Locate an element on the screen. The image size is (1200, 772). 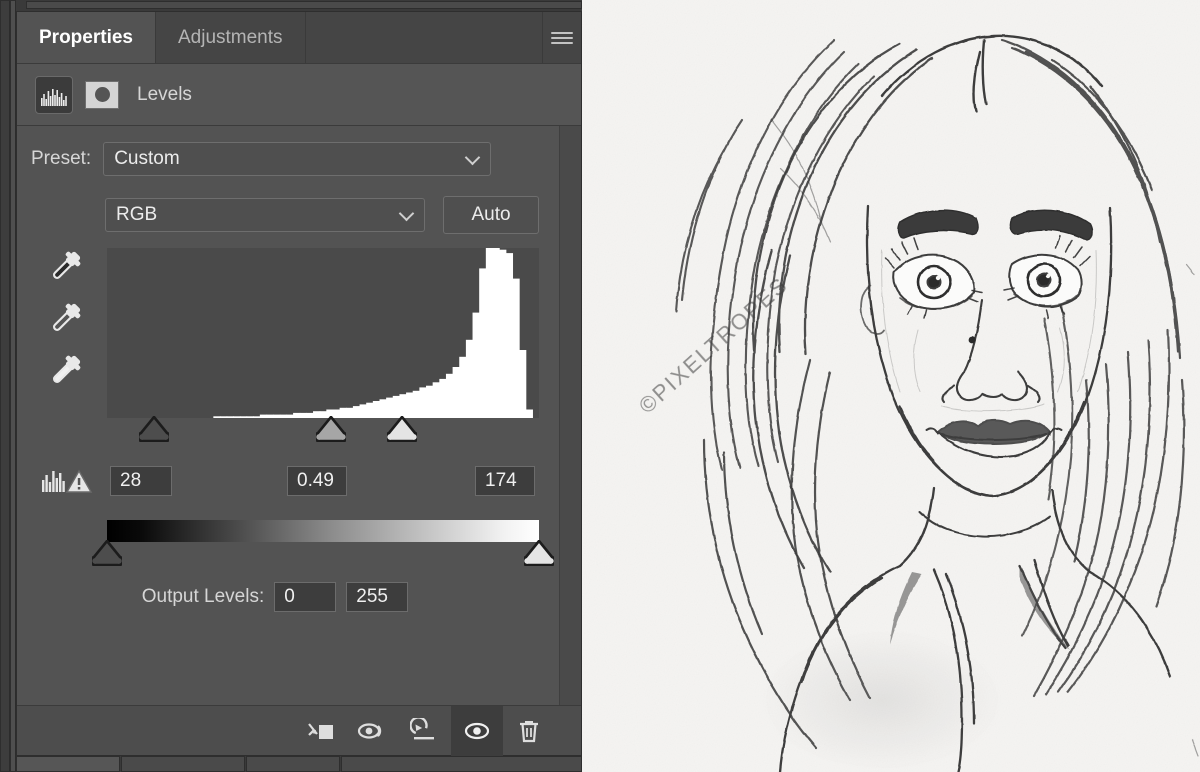
input-highlight-field: 174 is located at coordinates (505, 481).